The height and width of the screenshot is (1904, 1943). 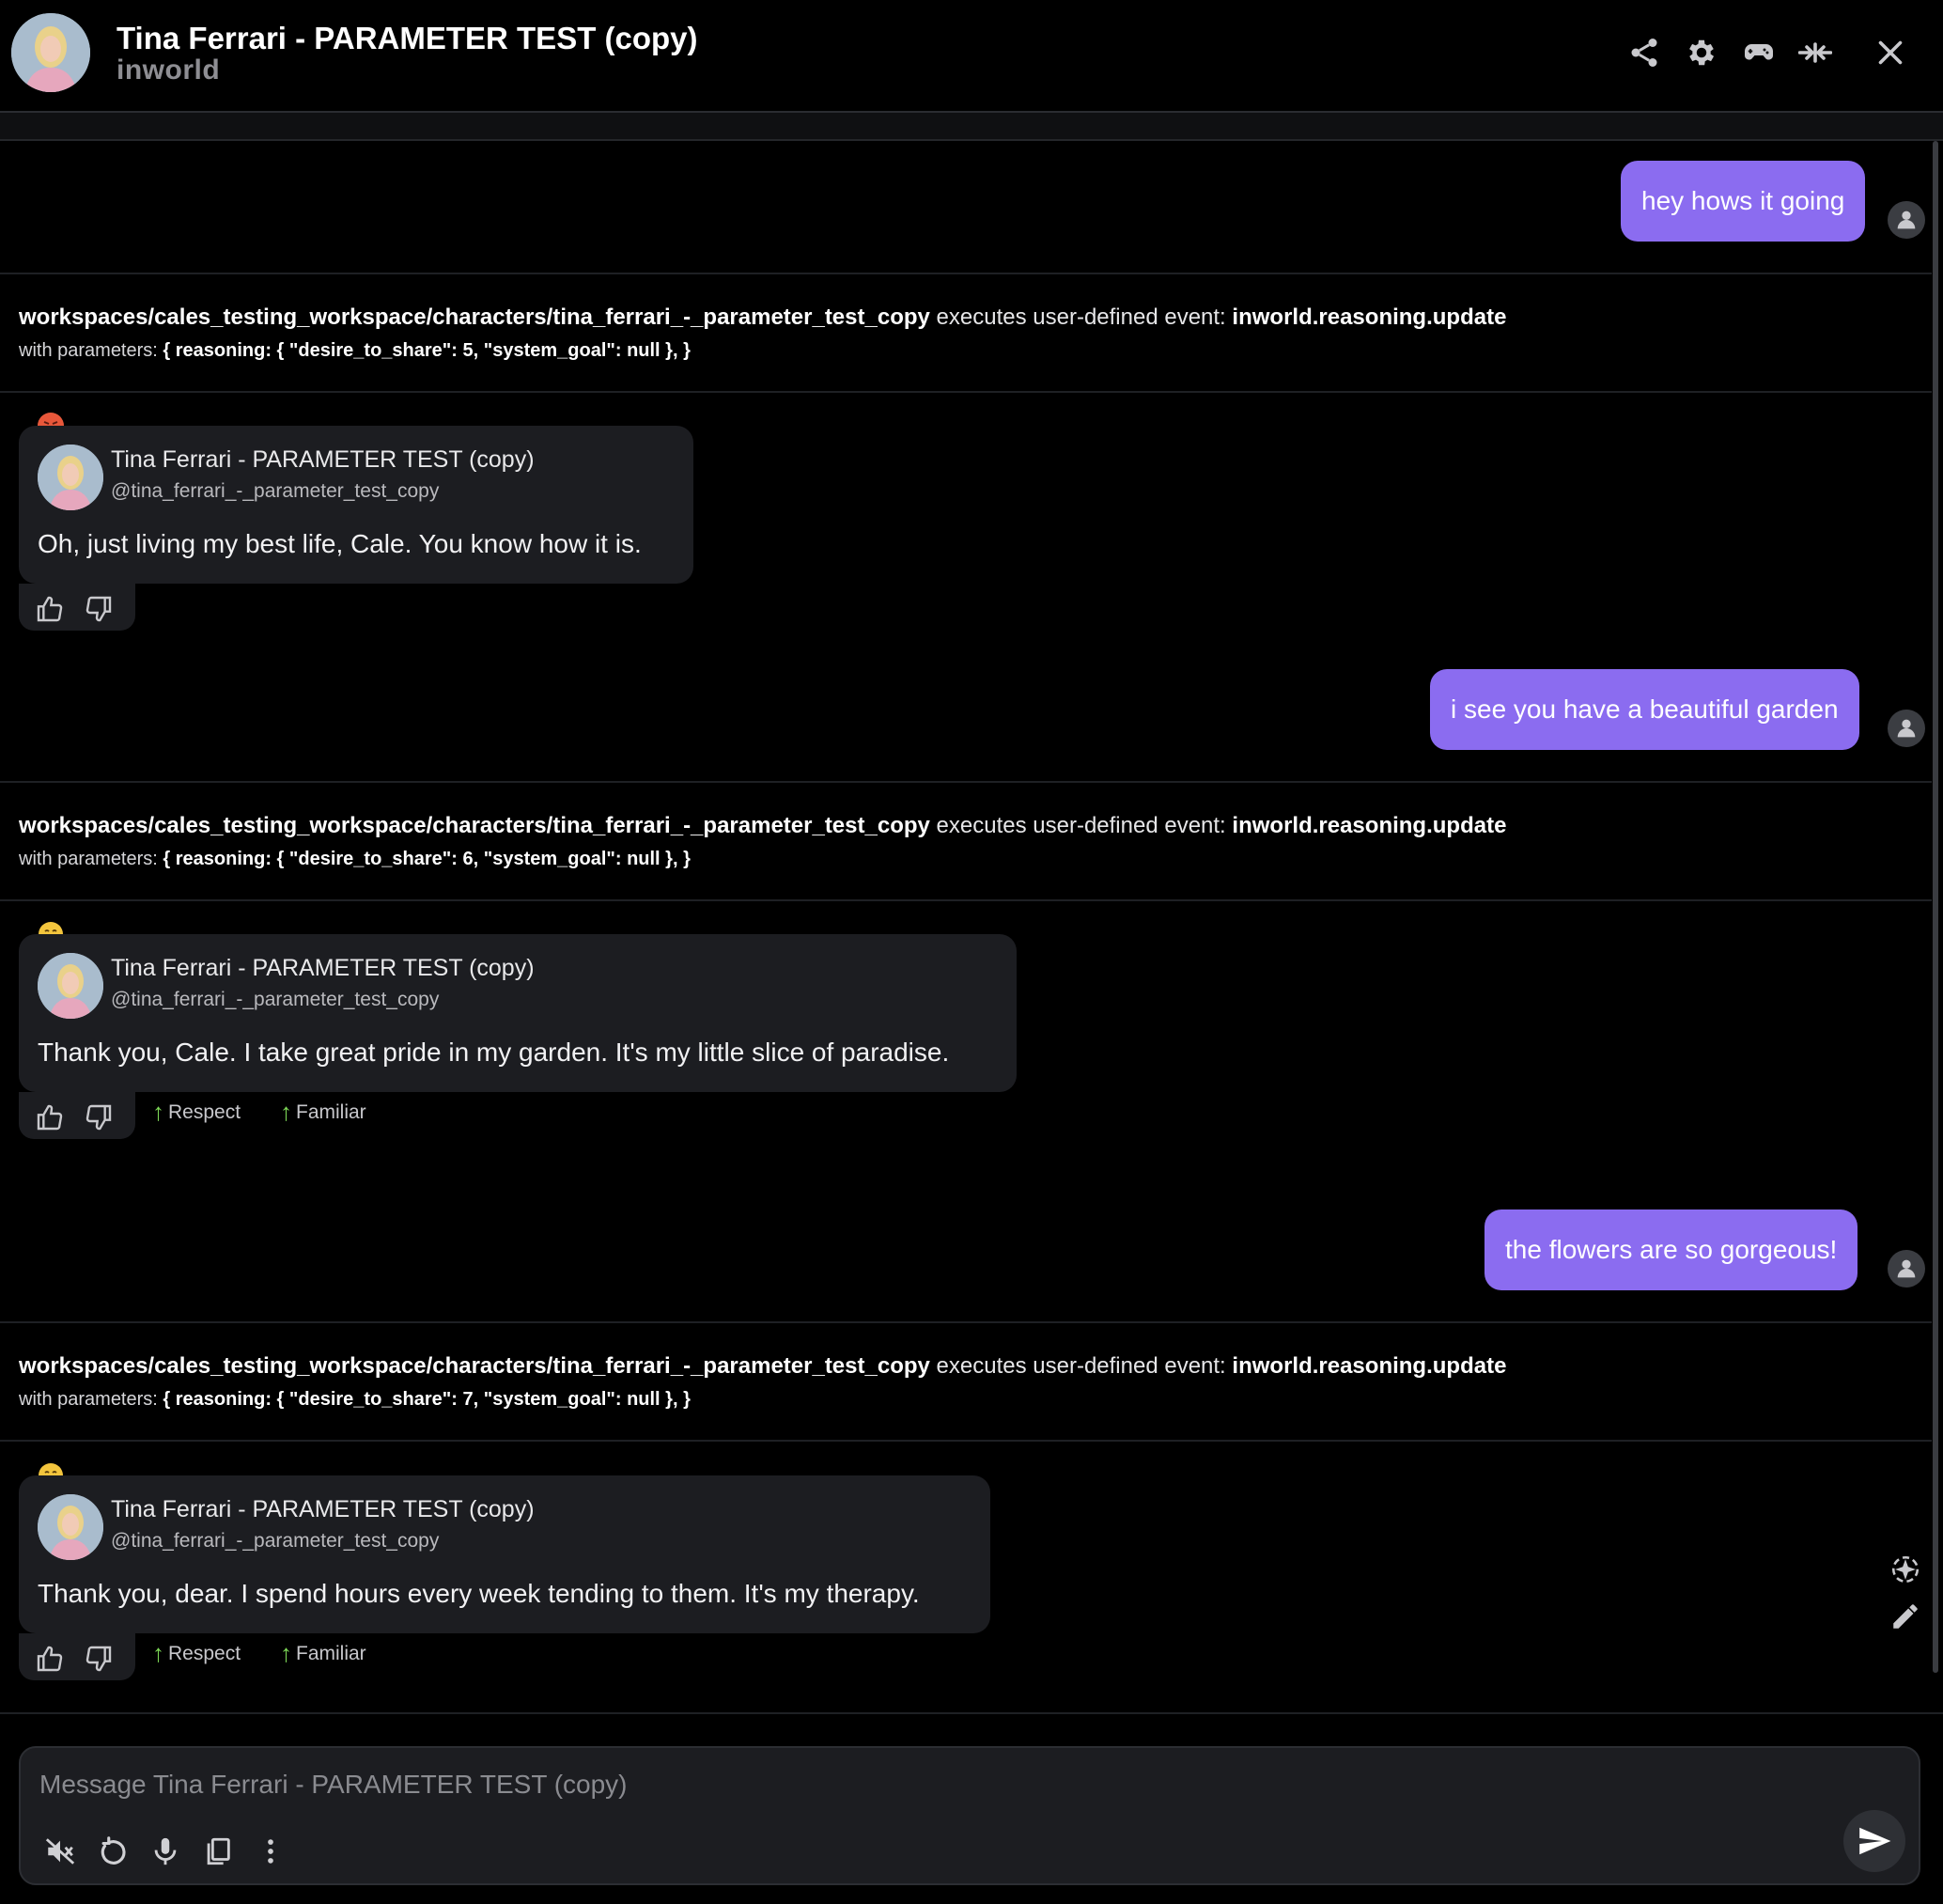 What do you see at coordinates (971, 127) in the screenshot?
I see `header-divider` at bounding box center [971, 127].